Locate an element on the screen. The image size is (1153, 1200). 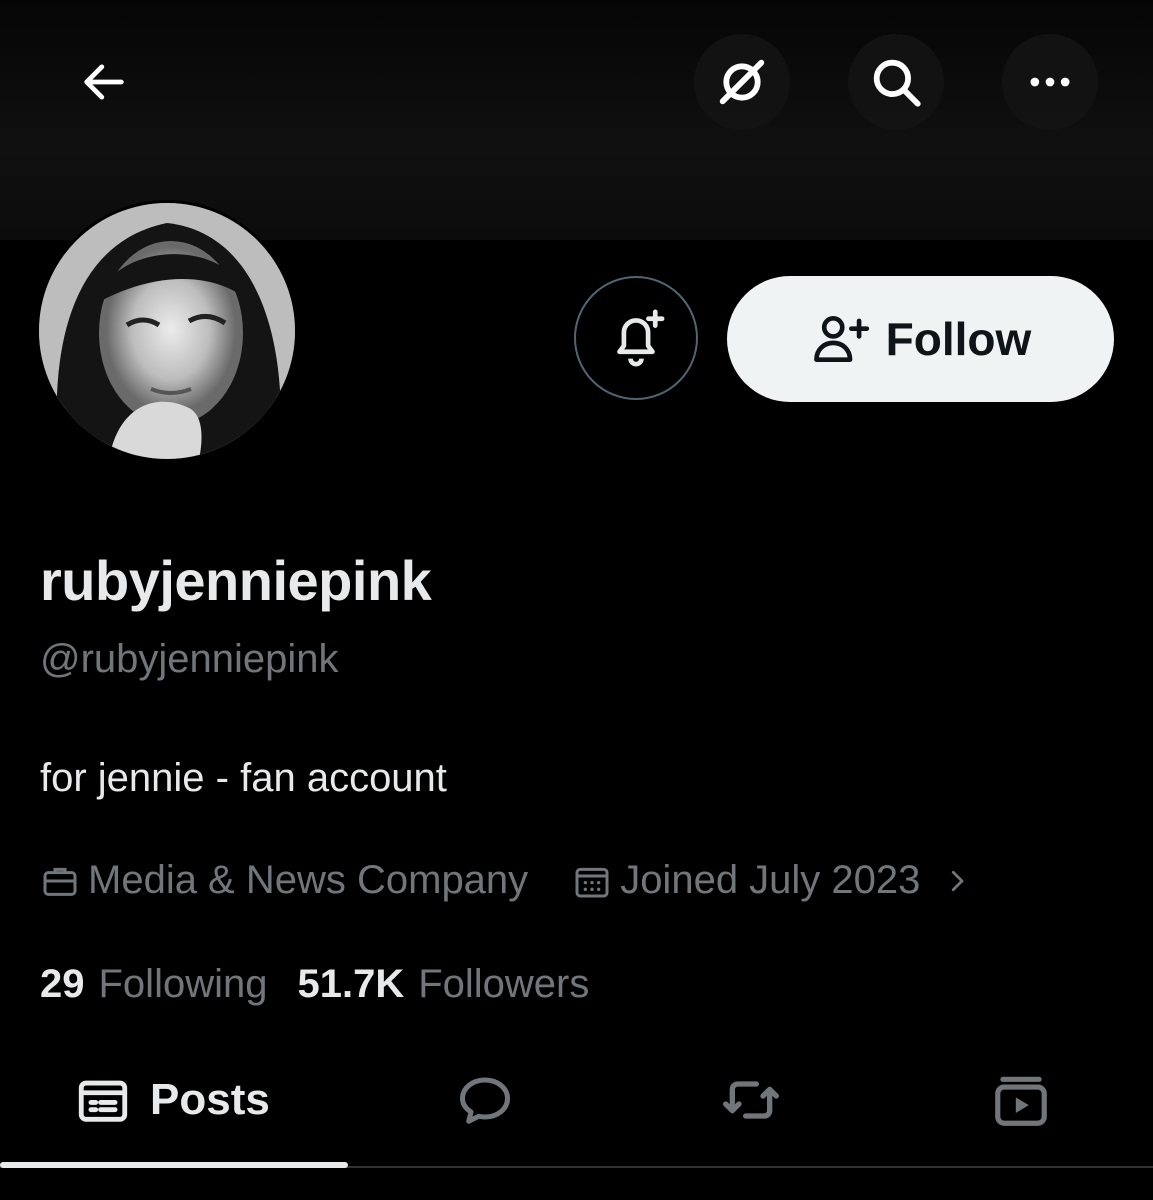
follow-button: Follow is located at coordinates (920, 339).